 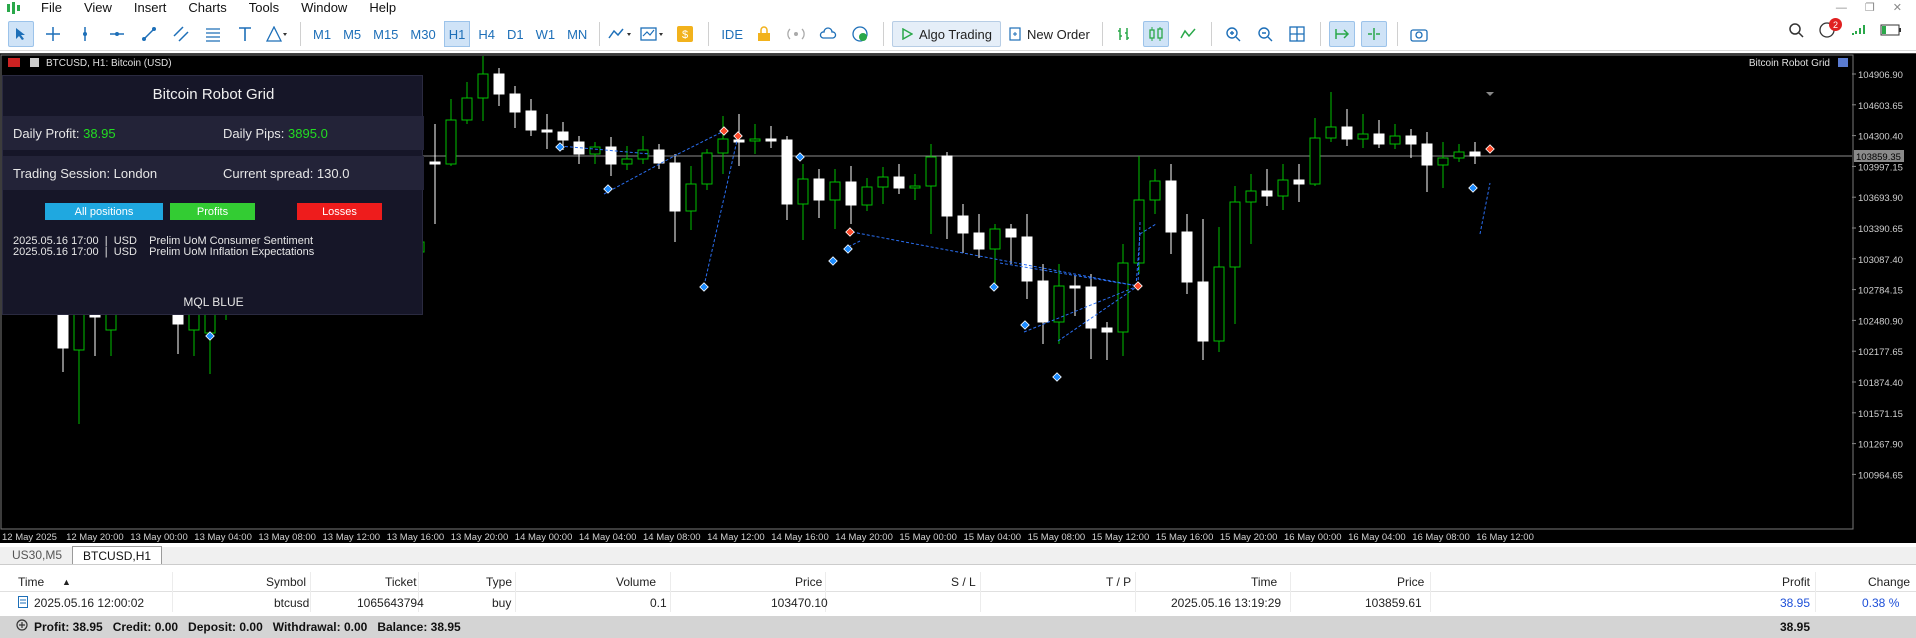 What do you see at coordinates (1410, 582) in the screenshot?
I see `col-close-price: Price` at bounding box center [1410, 582].